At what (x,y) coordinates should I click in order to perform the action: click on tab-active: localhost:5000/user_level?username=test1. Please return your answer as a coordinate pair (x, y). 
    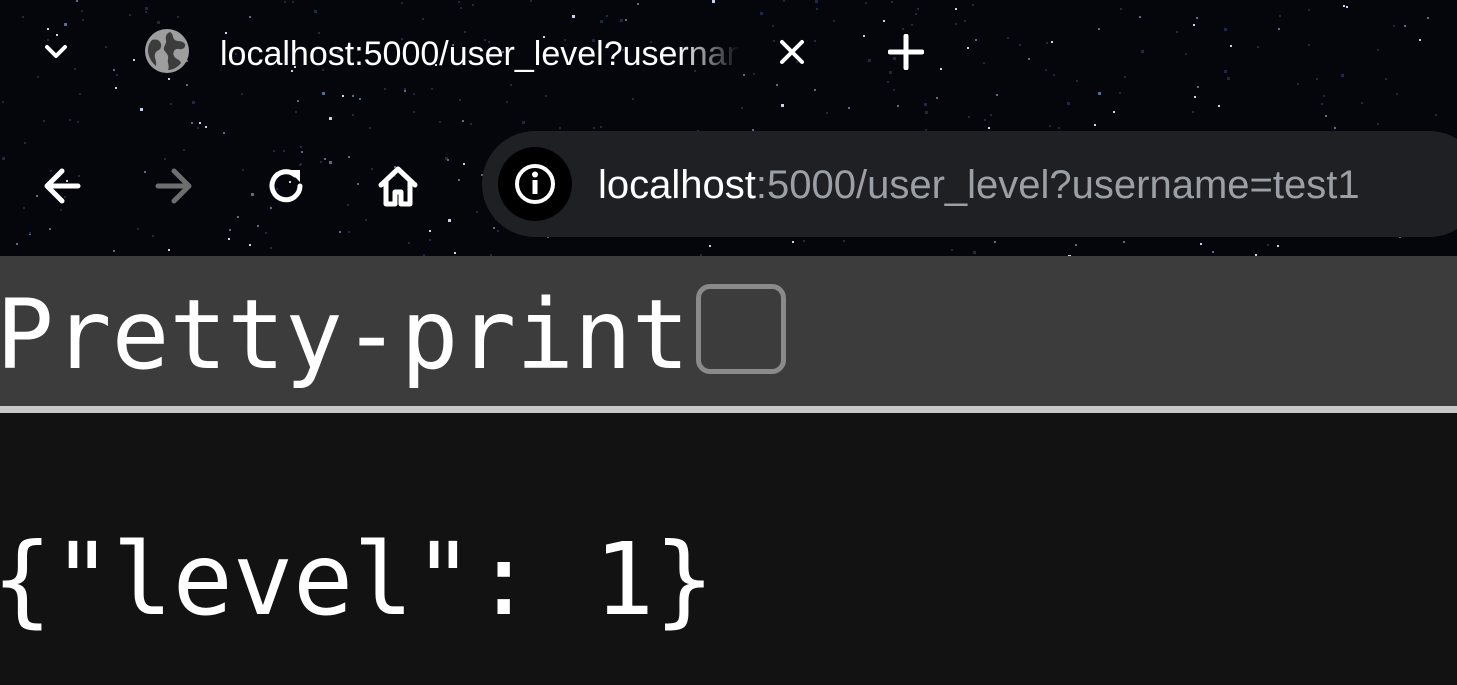
    Looking at the image, I should click on (488, 52).